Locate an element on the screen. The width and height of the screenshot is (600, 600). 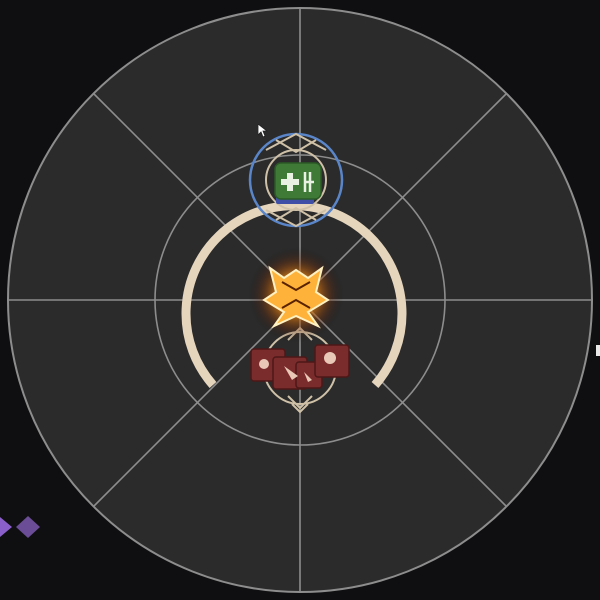
party-marker-diamonds is located at coordinates (20, 527).